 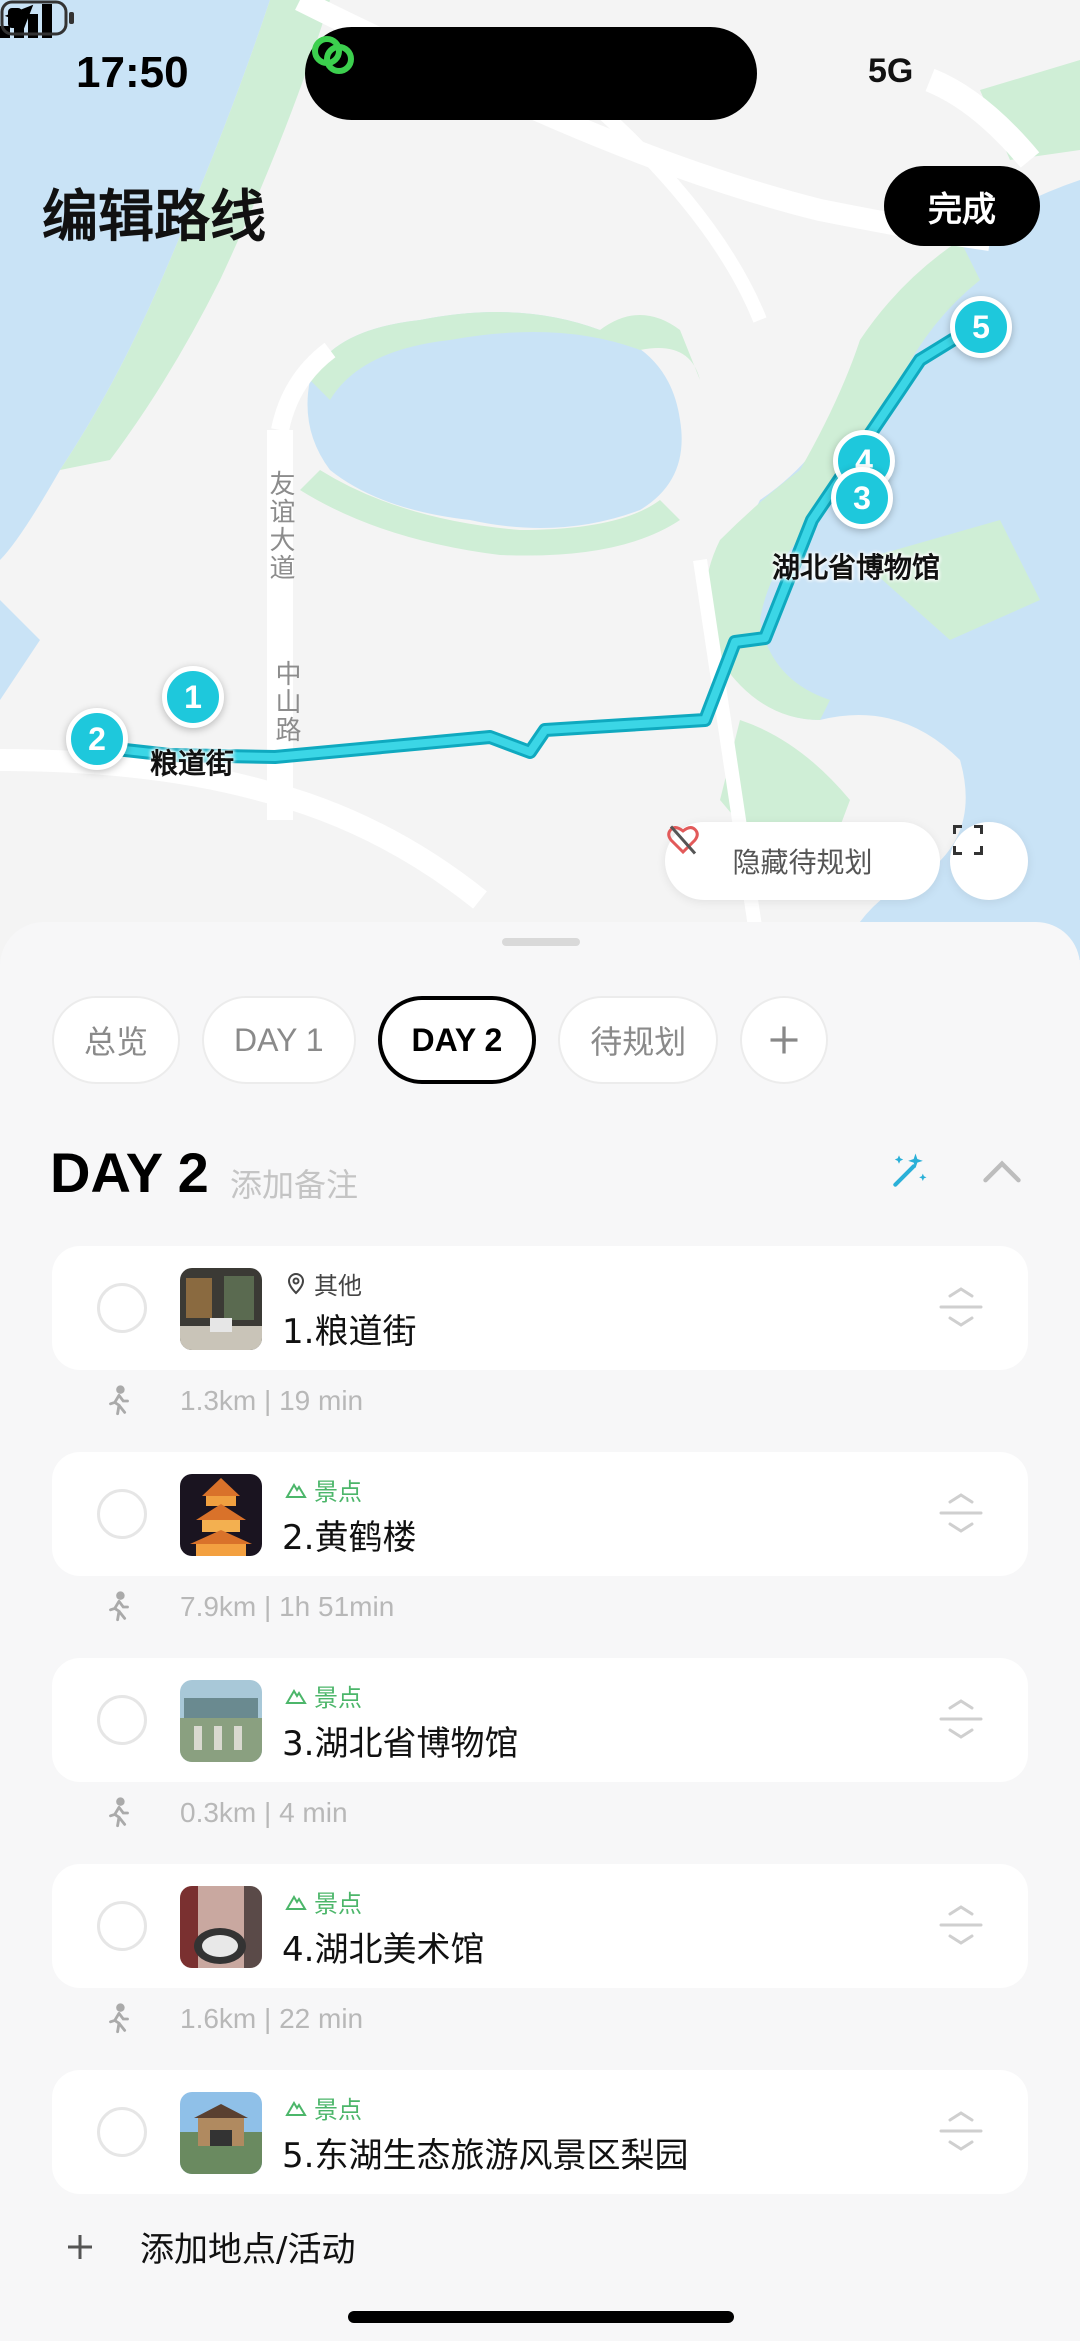 What do you see at coordinates (485, 2156) in the screenshot?
I see `place-name: 5.东湖生态旅游风景区梨园` at bounding box center [485, 2156].